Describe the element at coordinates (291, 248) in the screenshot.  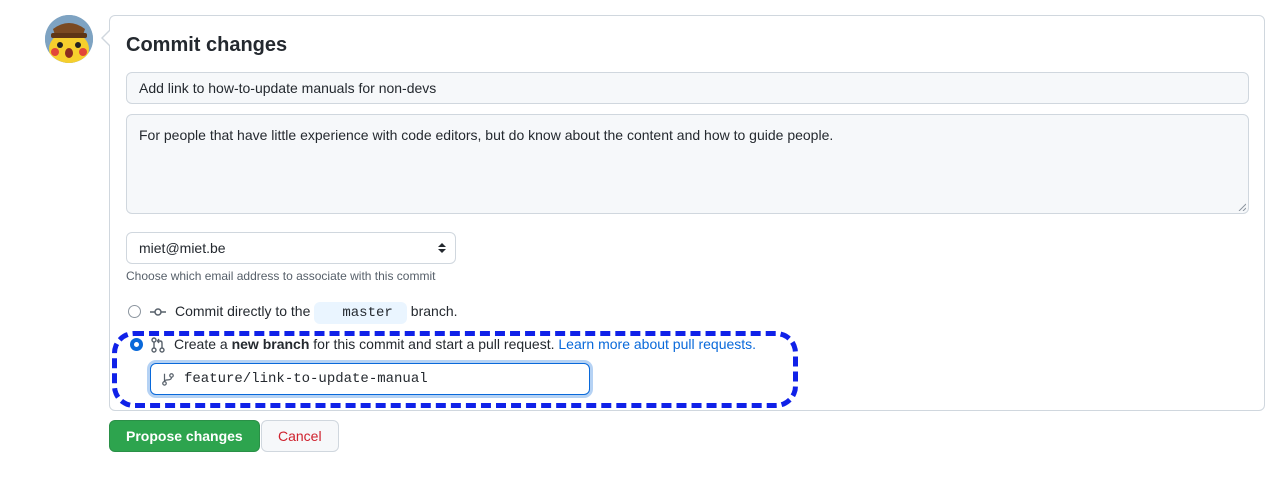
I see `email-select: miet@miet.be` at that location.